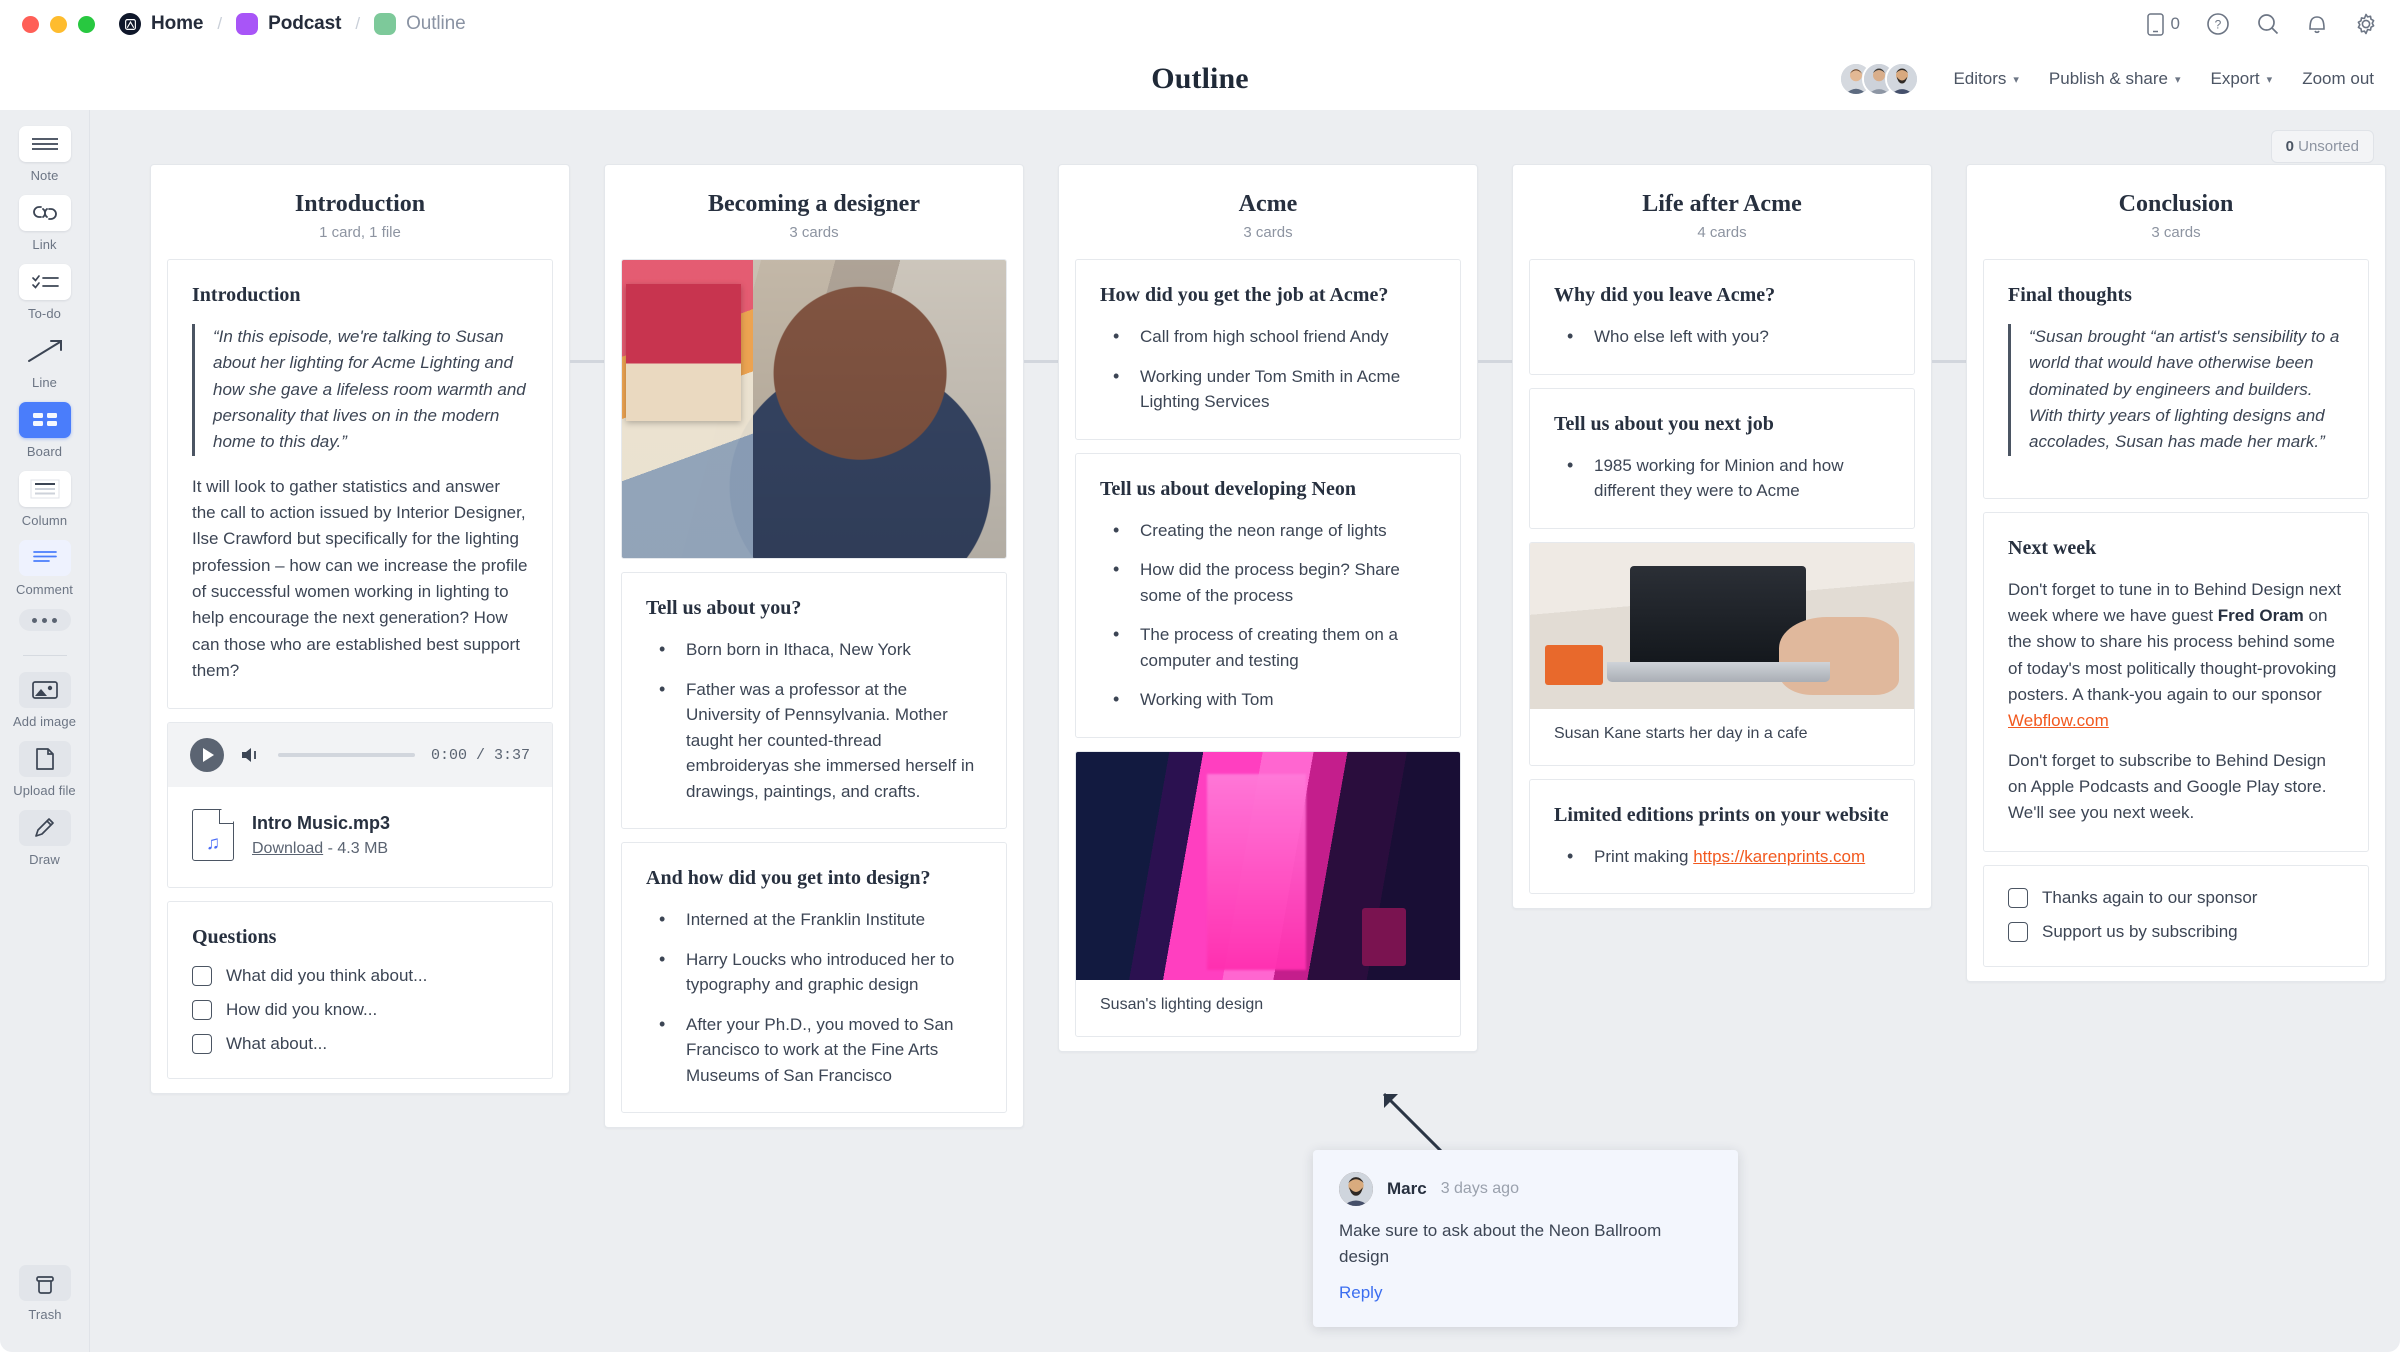 The height and width of the screenshot is (1352, 2400). Describe the element at coordinates (2322, 146) in the screenshot. I see `unsorted-badge: 0 Unsorted` at that location.